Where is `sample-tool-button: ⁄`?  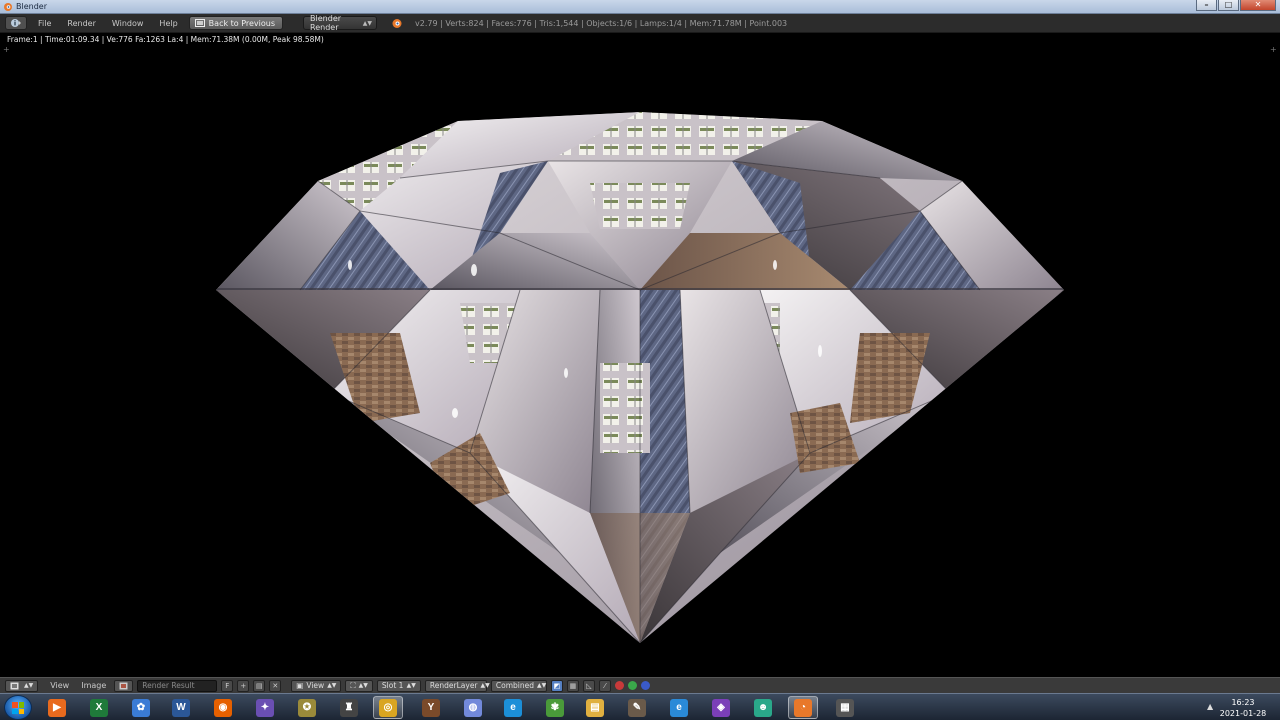 sample-tool-button: ⁄ is located at coordinates (604, 685).